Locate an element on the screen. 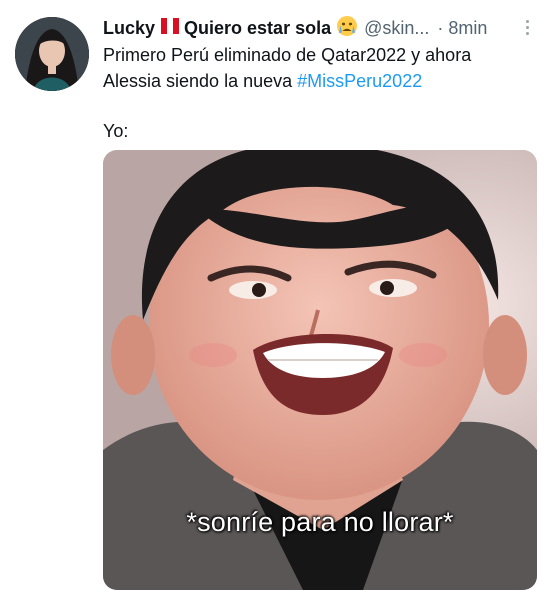  display-name: Lucky is located at coordinates (129, 28).